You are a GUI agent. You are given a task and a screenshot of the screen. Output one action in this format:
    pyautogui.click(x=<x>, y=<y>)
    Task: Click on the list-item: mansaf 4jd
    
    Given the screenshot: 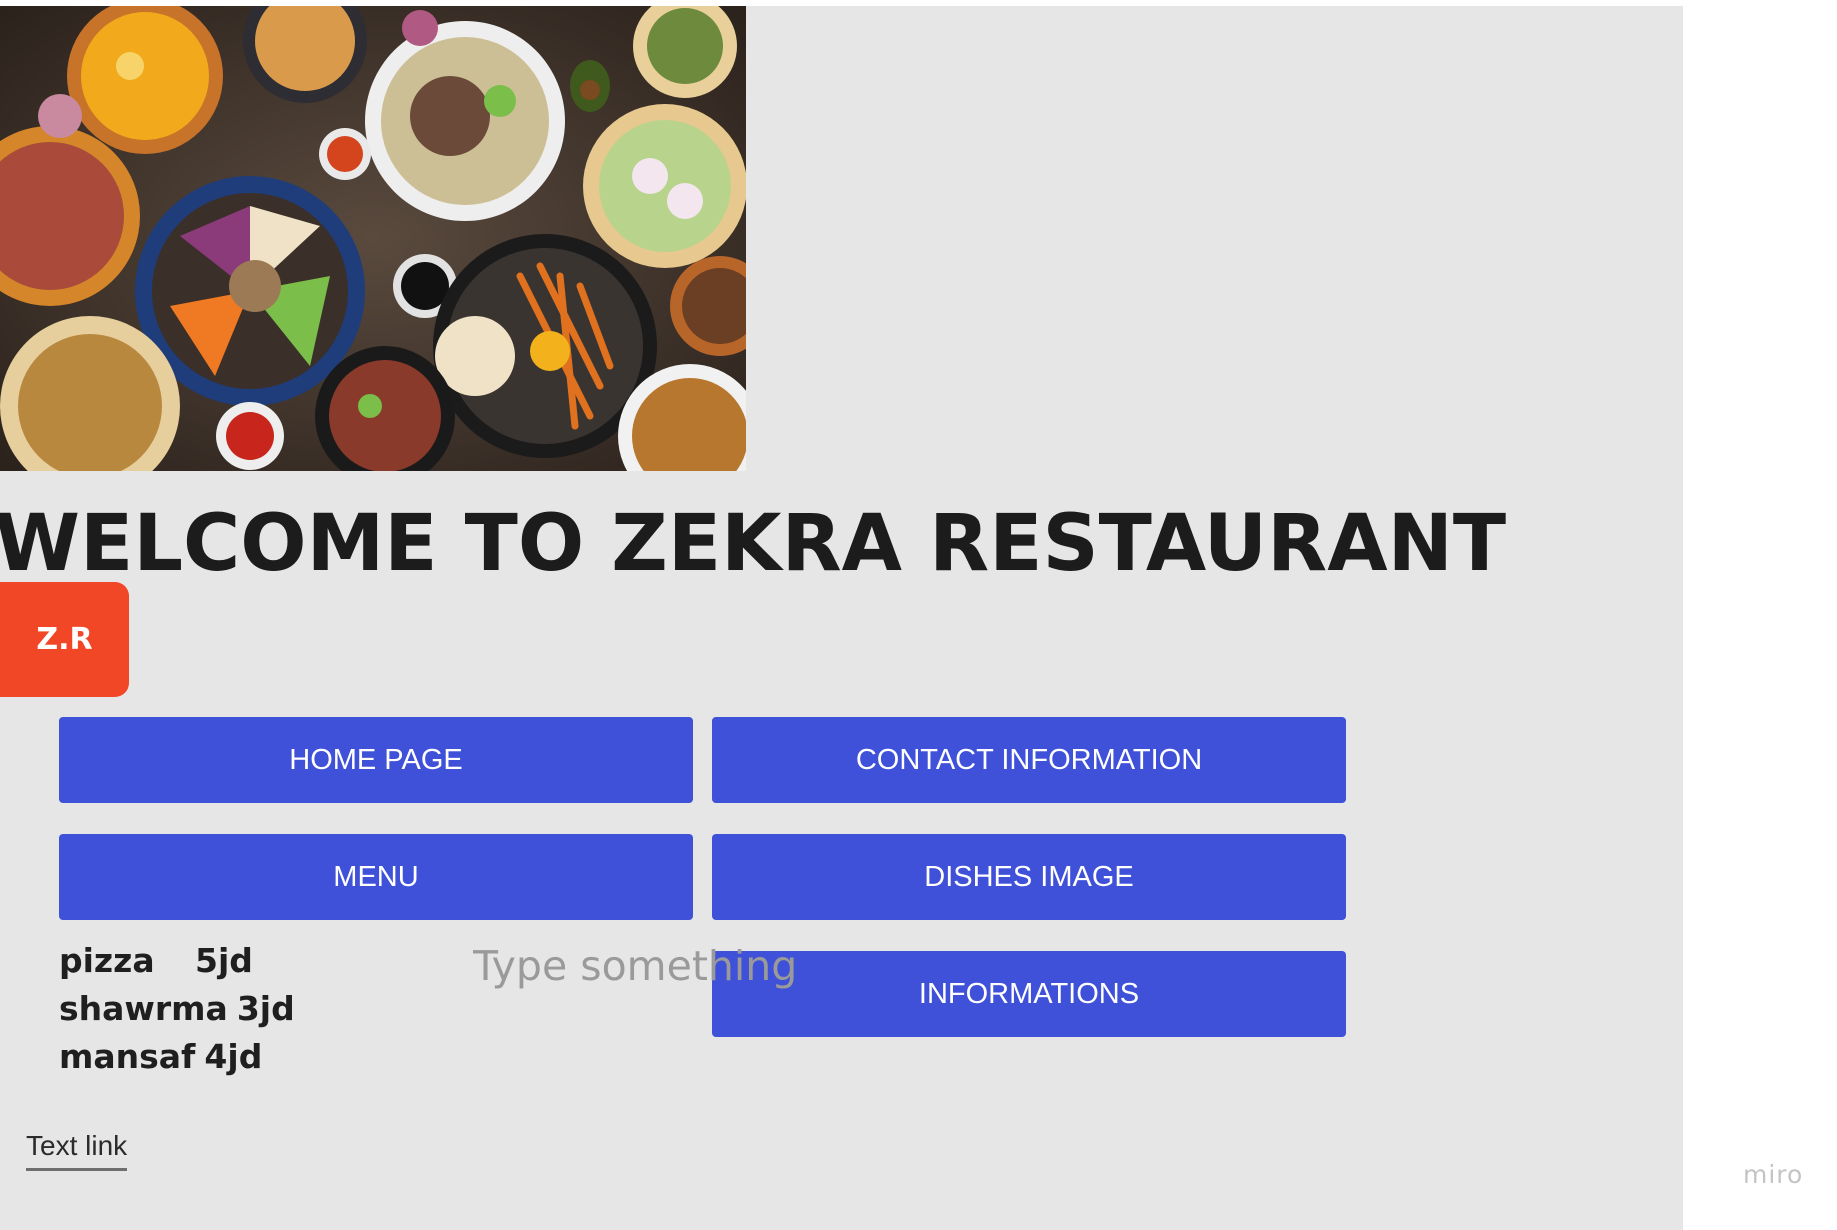 What is the action you would take?
    pyautogui.click(x=177, y=1057)
    